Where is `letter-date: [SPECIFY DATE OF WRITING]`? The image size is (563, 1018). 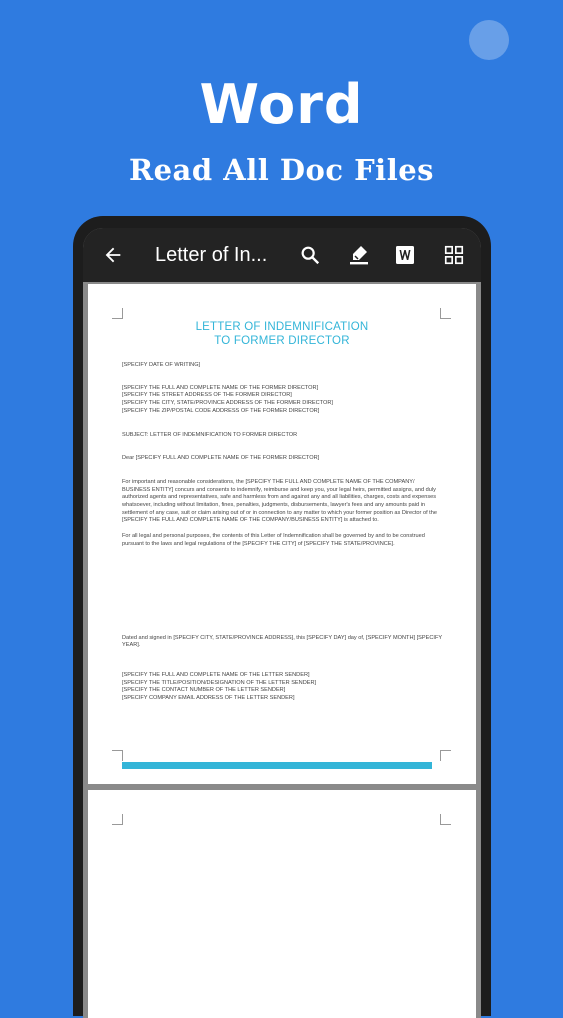
letter-date: [SPECIFY DATE OF WRITING] is located at coordinates (161, 365).